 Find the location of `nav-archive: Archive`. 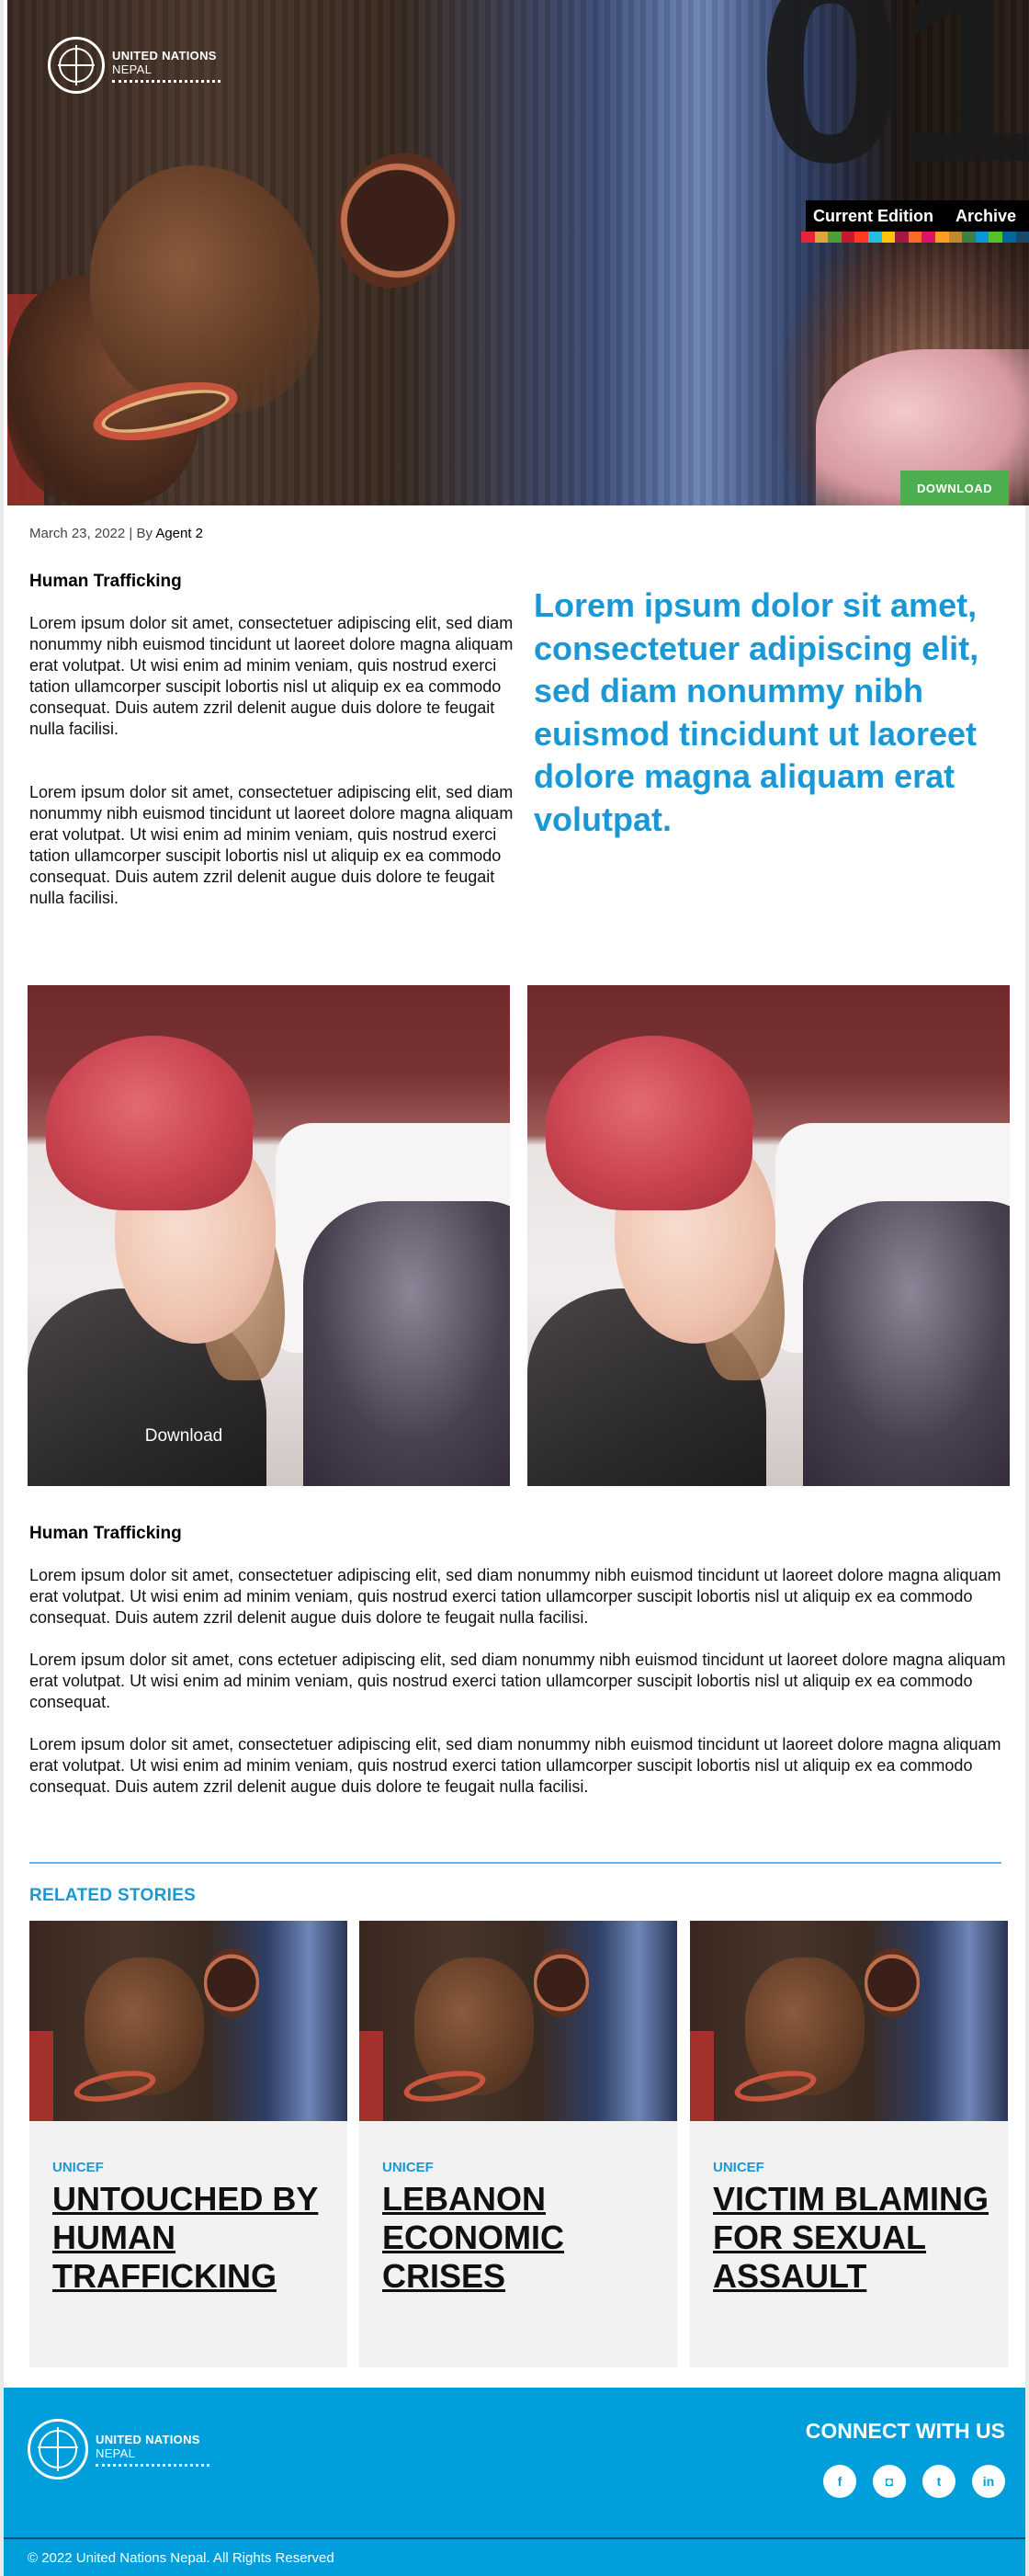

nav-archive: Archive is located at coordinates (986, 217).